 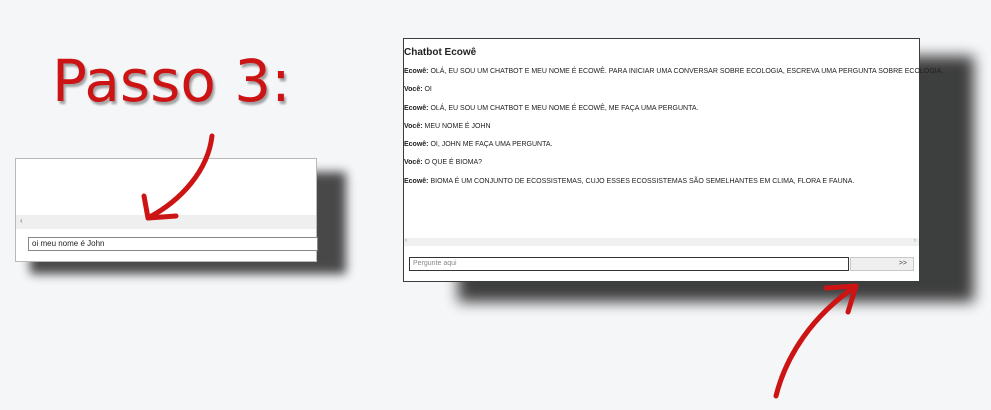 I want to click on chat-message: Você: O QUE É BIOMA?, so click(x=661, y=167).